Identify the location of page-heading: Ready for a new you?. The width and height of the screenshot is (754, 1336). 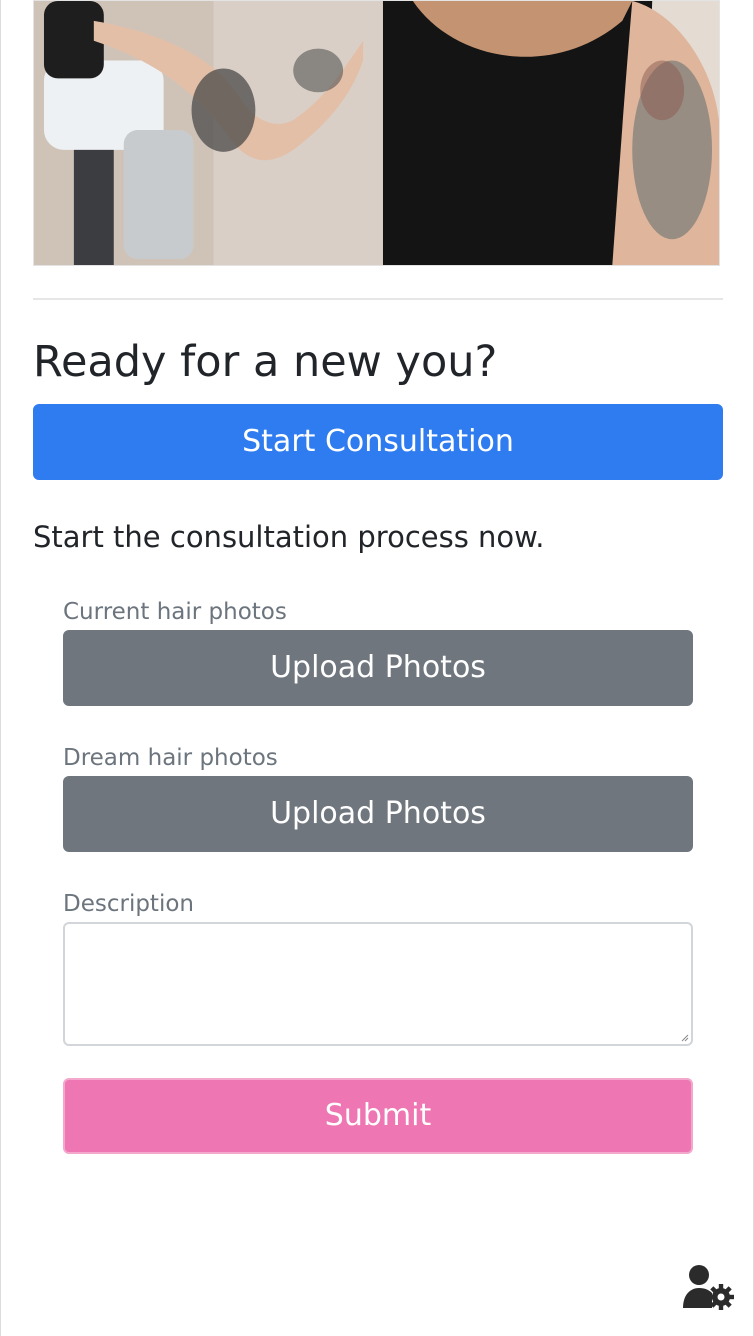
(265, 362).